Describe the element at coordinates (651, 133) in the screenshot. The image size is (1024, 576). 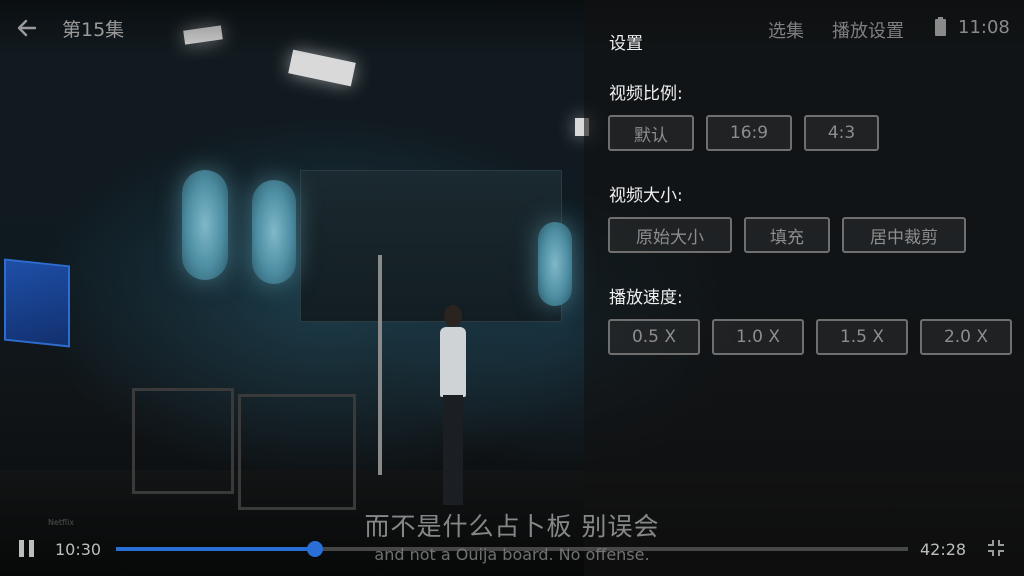
I see `aspect-option-default: 默认` at that location.